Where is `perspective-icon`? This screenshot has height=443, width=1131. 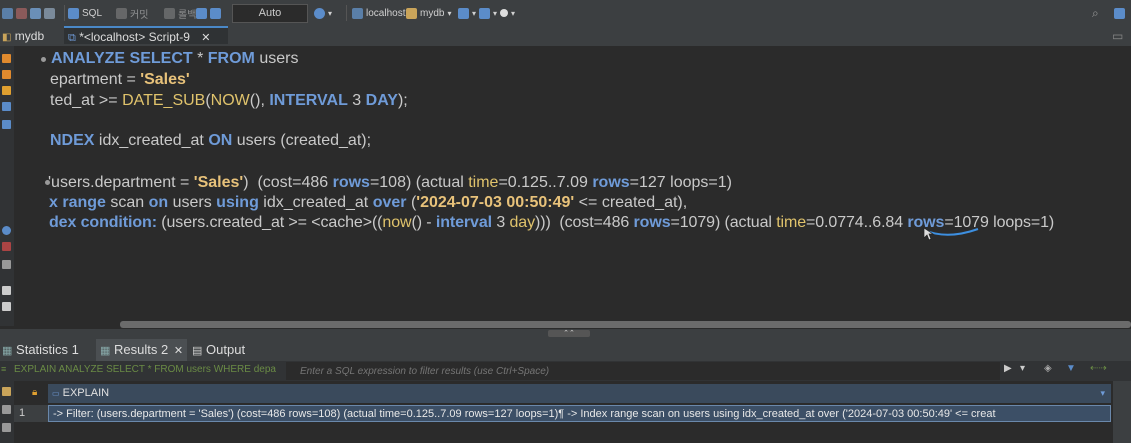 perspective-icon is located at coordinates (1119, 13).